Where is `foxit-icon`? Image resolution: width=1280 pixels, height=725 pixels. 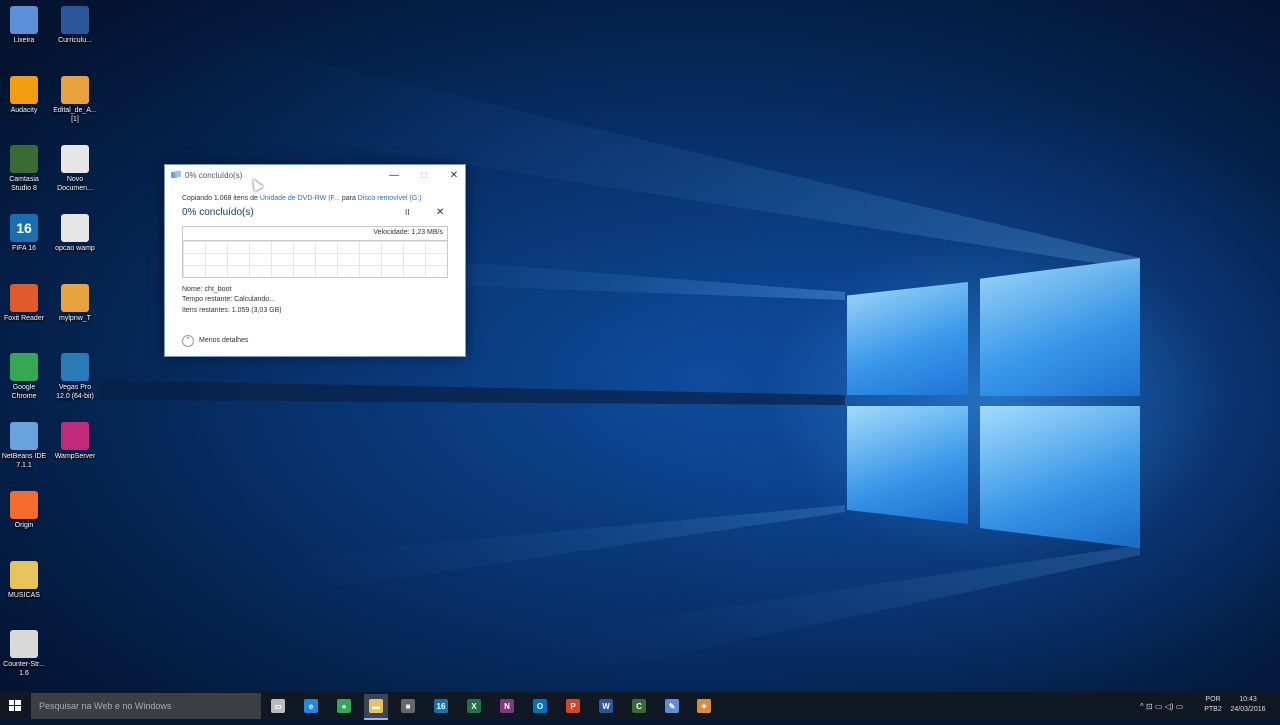
foxit-icon is located at coordinates (24, 298).